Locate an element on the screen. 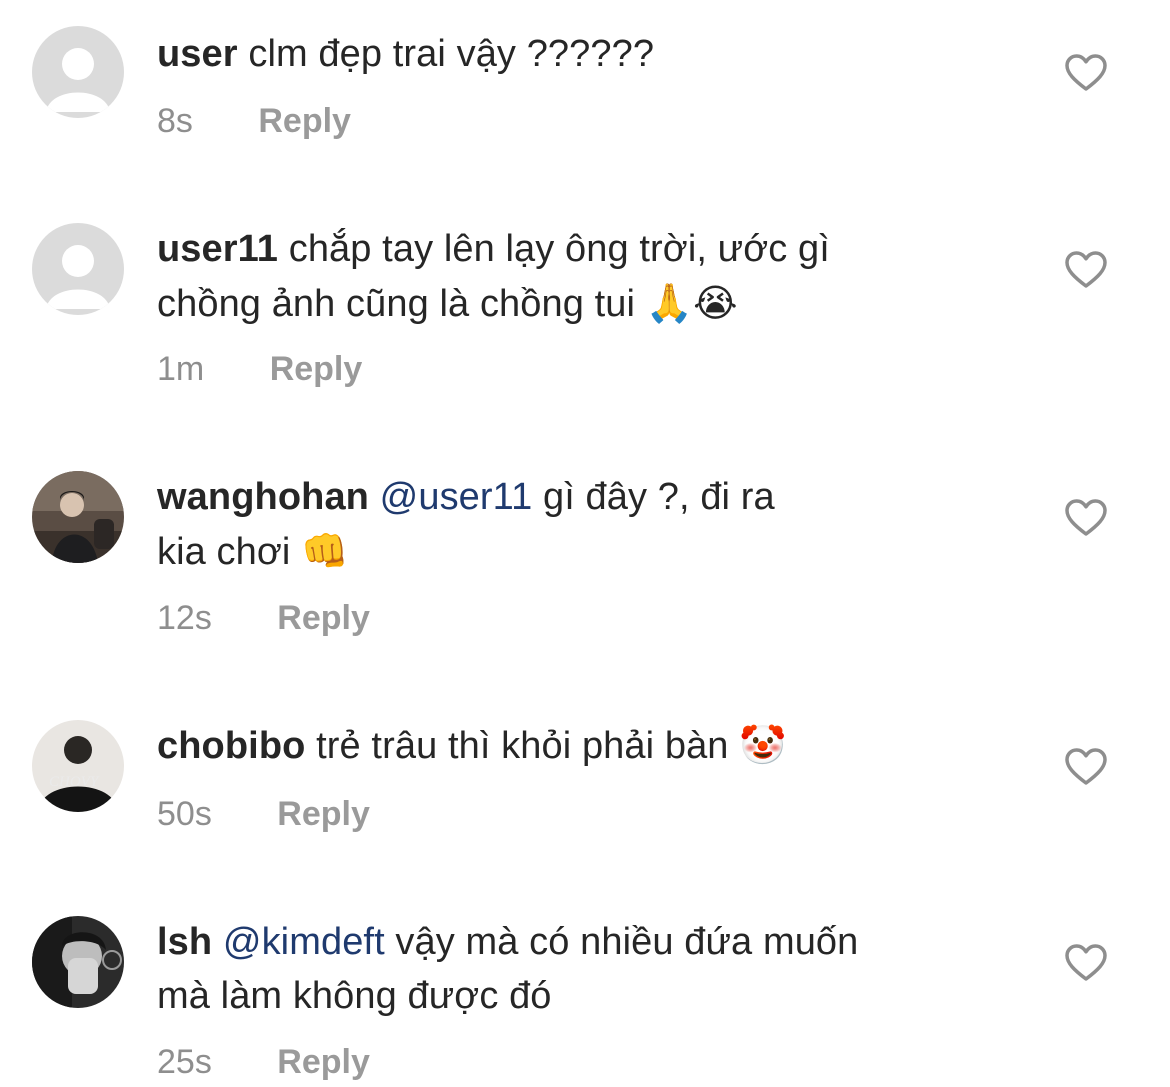 The height and width of the screenshot is (1087, 1170). comment-body: clm đẹp trai vậy ?????? is located at coordinates (451, 54).